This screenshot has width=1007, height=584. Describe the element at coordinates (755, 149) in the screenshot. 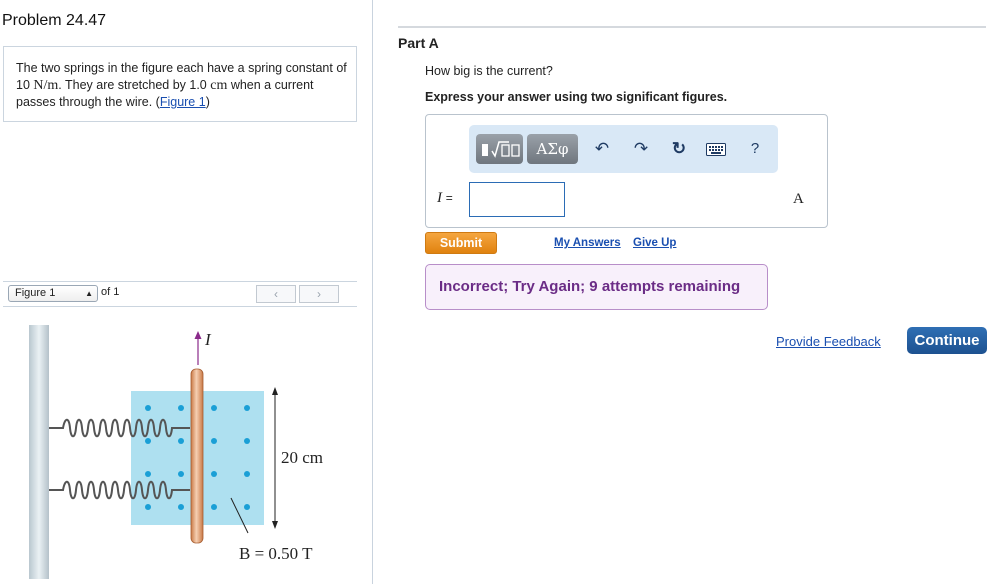

I see `help-button: ?` at that location.